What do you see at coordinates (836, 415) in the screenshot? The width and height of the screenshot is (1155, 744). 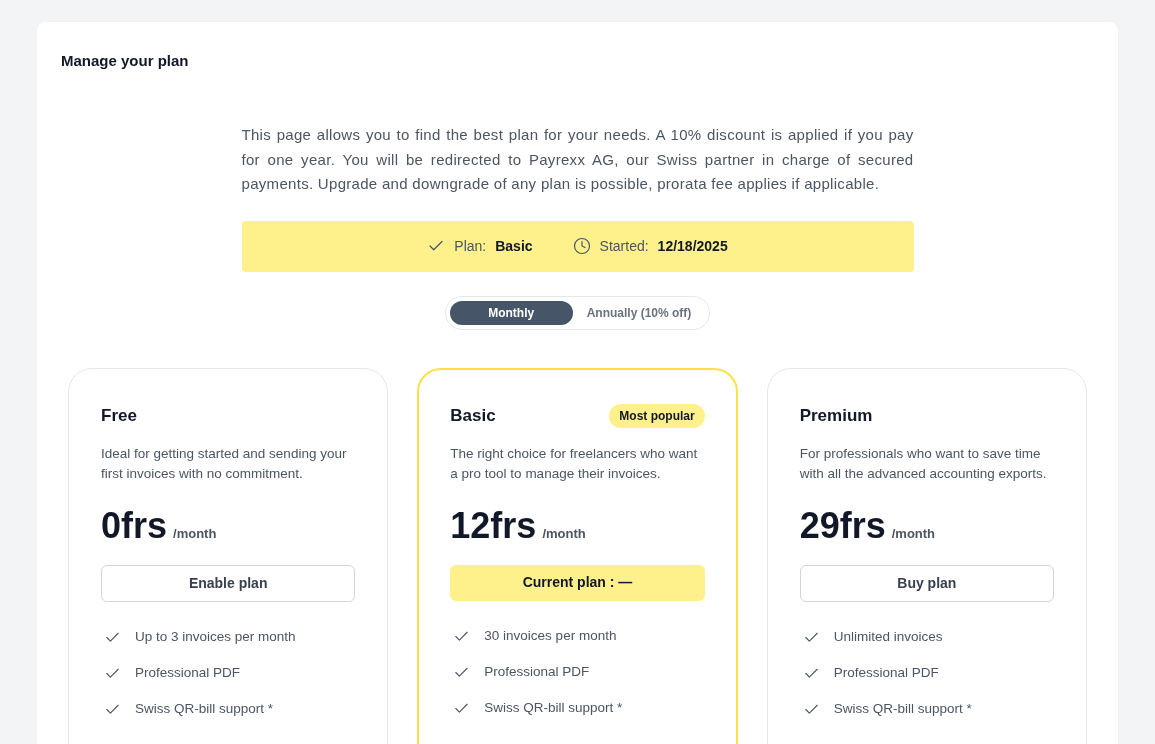 I see `plan-name: Premium` at bounding box center [836, 415].